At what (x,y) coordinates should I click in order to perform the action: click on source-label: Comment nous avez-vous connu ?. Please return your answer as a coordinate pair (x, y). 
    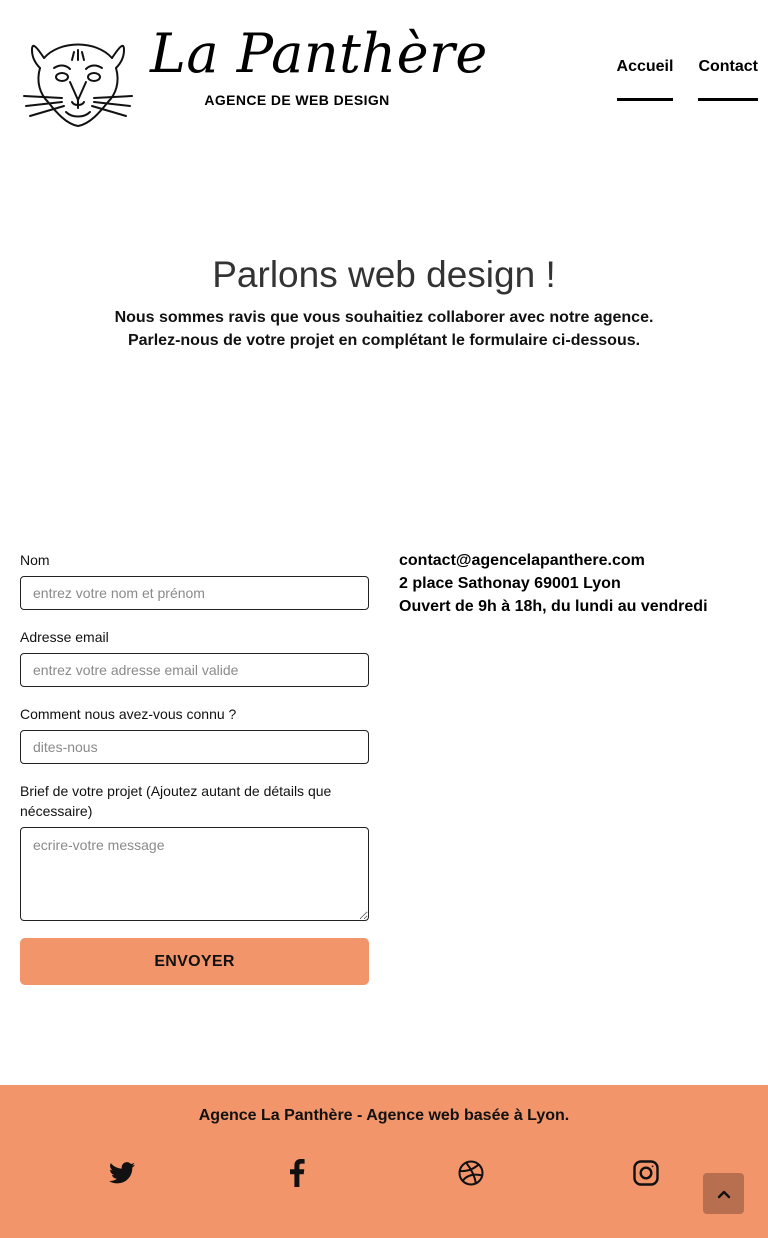
    Looking at the image, I should click on (128, 714).